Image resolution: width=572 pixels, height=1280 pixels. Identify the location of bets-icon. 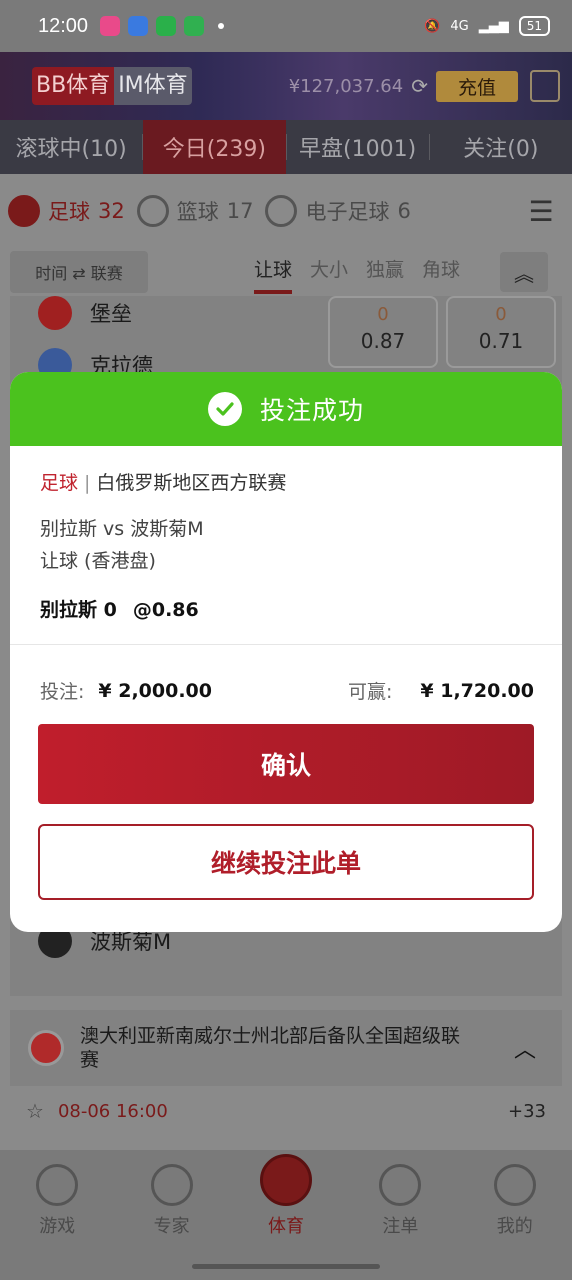
(400, 1185).